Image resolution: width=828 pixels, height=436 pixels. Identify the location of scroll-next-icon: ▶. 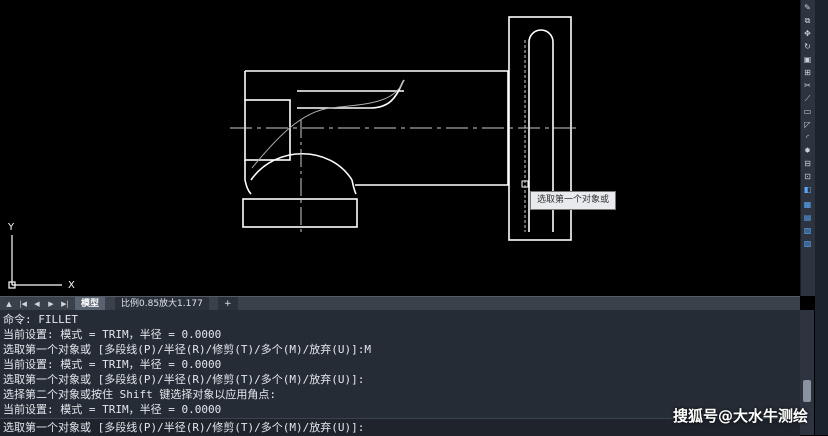
(51, 304).